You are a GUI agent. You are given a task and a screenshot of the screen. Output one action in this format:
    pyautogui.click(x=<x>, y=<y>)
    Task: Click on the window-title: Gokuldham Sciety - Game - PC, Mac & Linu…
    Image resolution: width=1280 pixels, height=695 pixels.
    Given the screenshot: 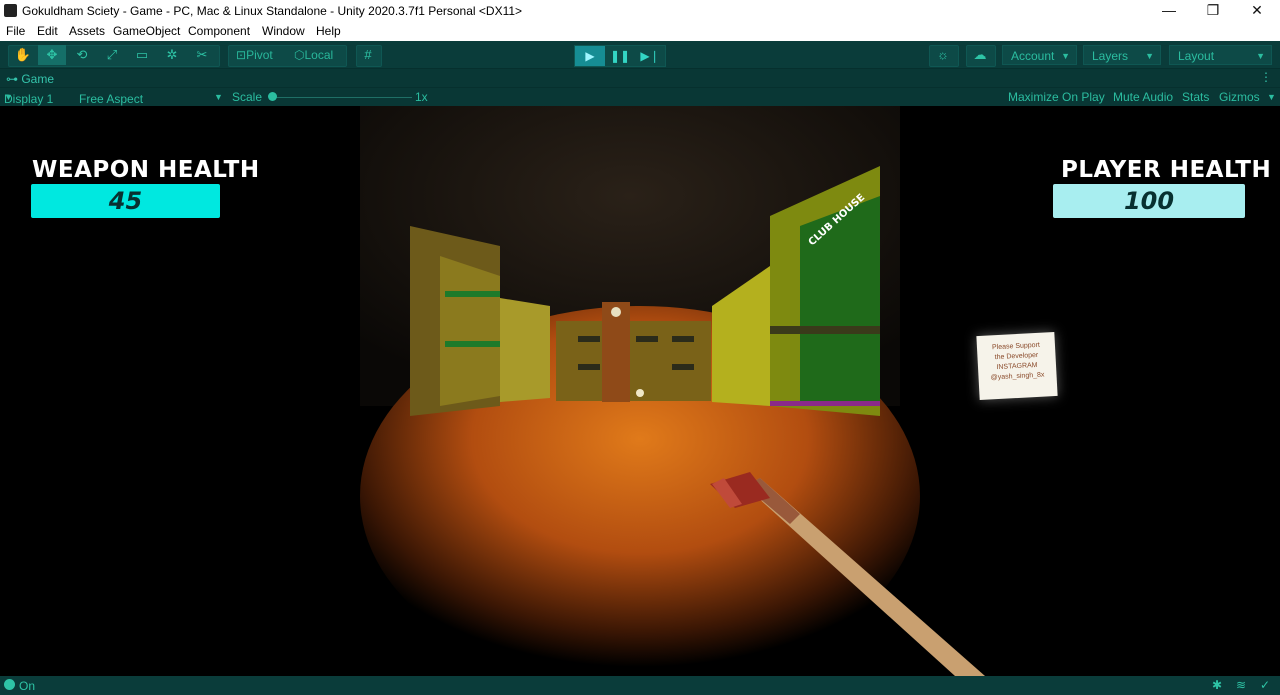 What is the action you would take?
    pyautogui.click(x=272, y=11)
    